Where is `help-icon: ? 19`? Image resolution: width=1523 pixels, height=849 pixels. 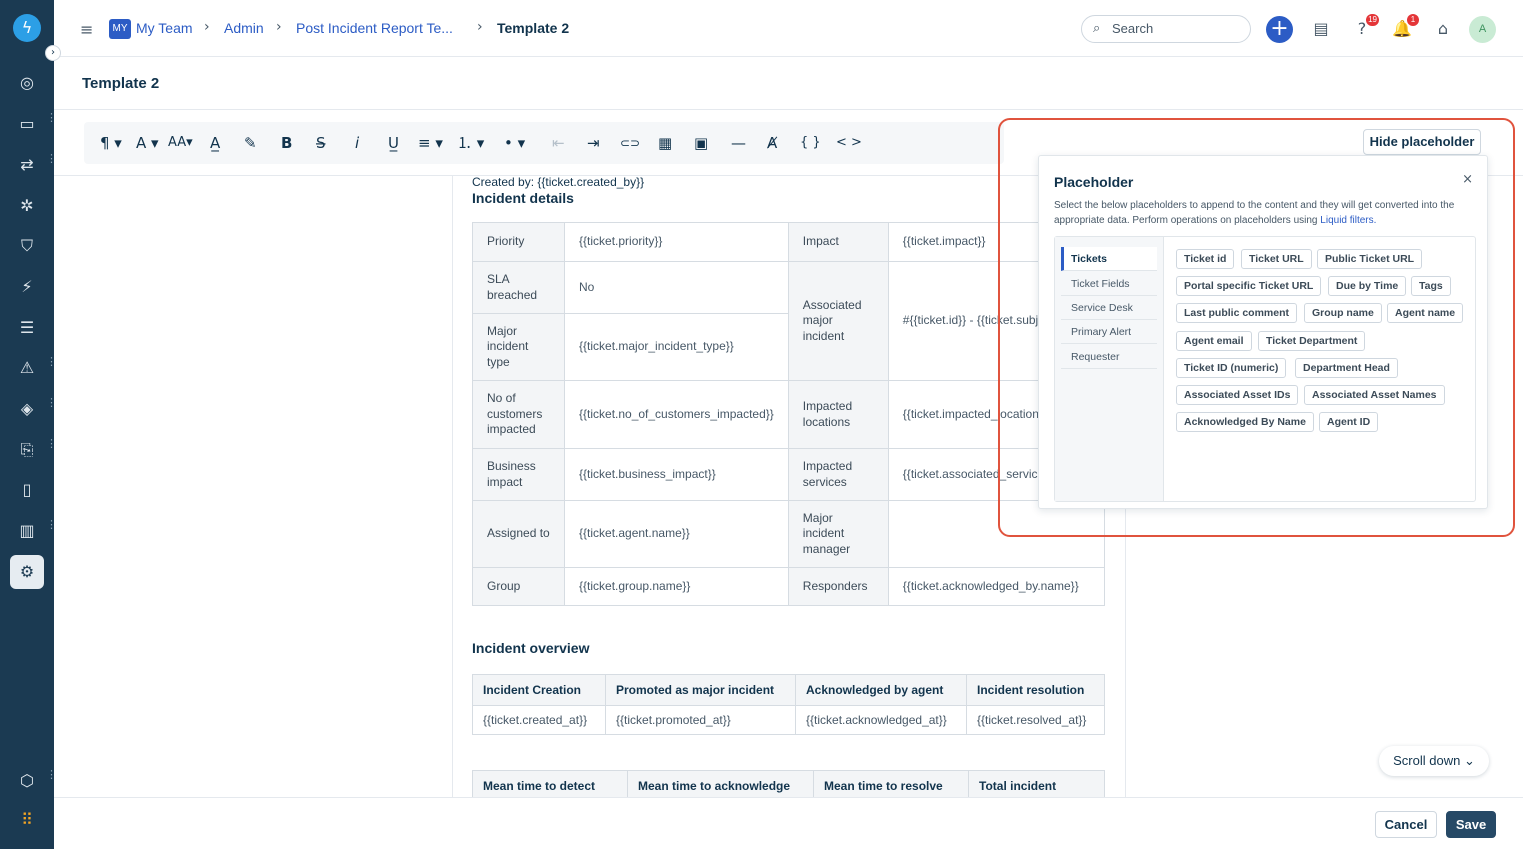 help-icon: ? 19 is located at coordinates (1365, 27).